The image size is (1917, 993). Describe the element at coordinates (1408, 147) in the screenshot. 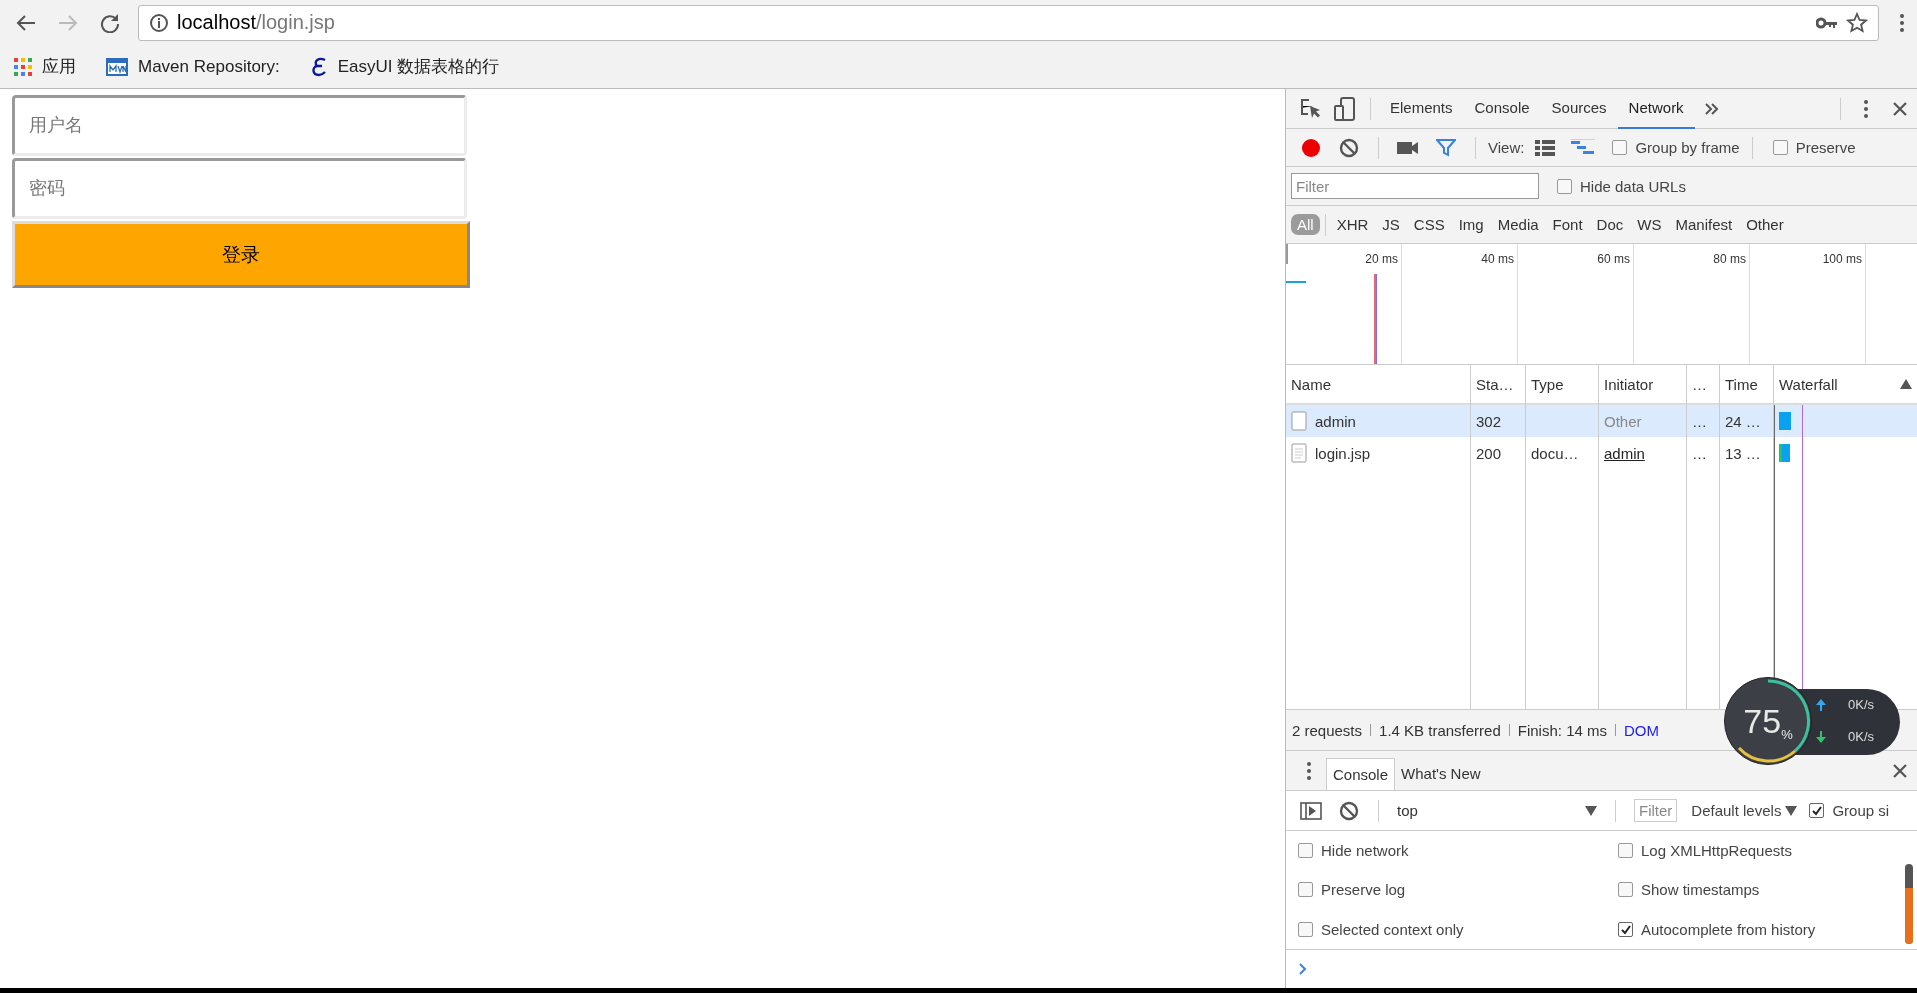

I see `camera-icon` at that location.